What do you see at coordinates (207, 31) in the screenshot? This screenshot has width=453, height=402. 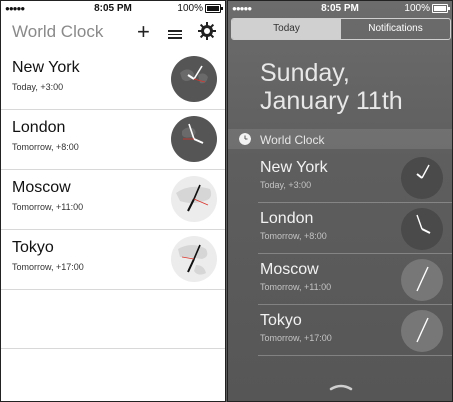 I see `gear-icon` at bounding box center [207, 31].